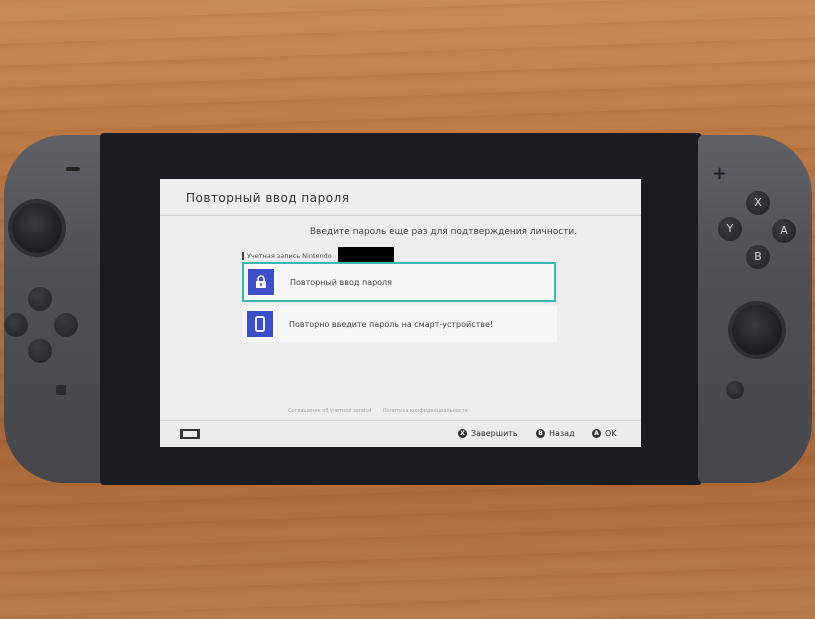 Image resolution: width=815 pixels, height=619 pixels. Describe the element at coordinates (719, 174) in the screenshot. I see `plus-button: +` at that location.